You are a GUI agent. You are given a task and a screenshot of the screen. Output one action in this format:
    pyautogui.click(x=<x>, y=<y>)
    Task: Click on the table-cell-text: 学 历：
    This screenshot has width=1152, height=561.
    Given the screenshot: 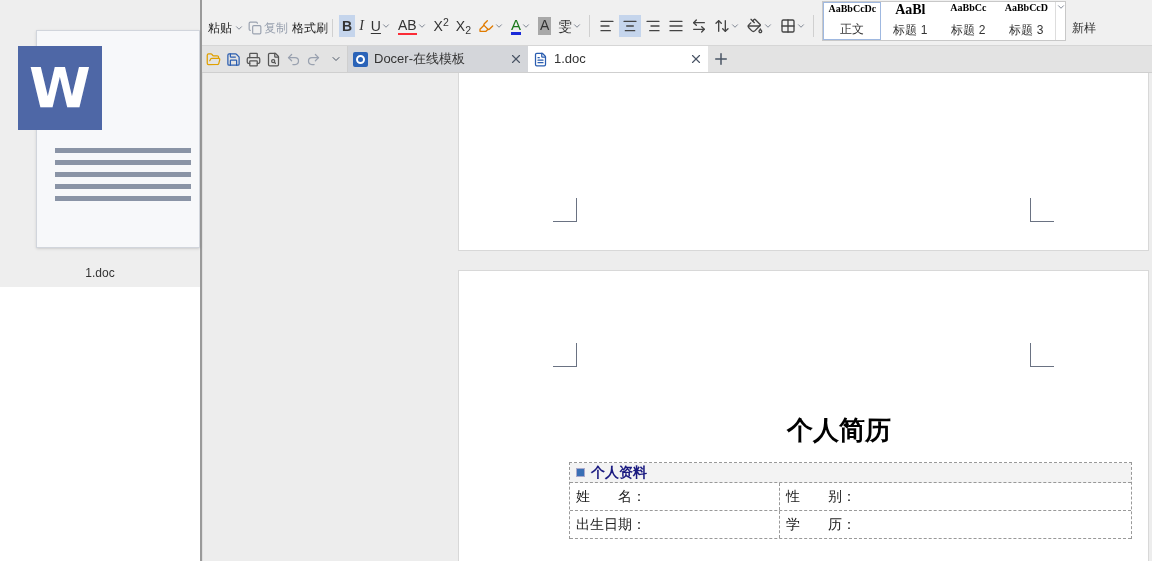 What is the action you would take?
    pyautogui.click(x=821, y=524)
    